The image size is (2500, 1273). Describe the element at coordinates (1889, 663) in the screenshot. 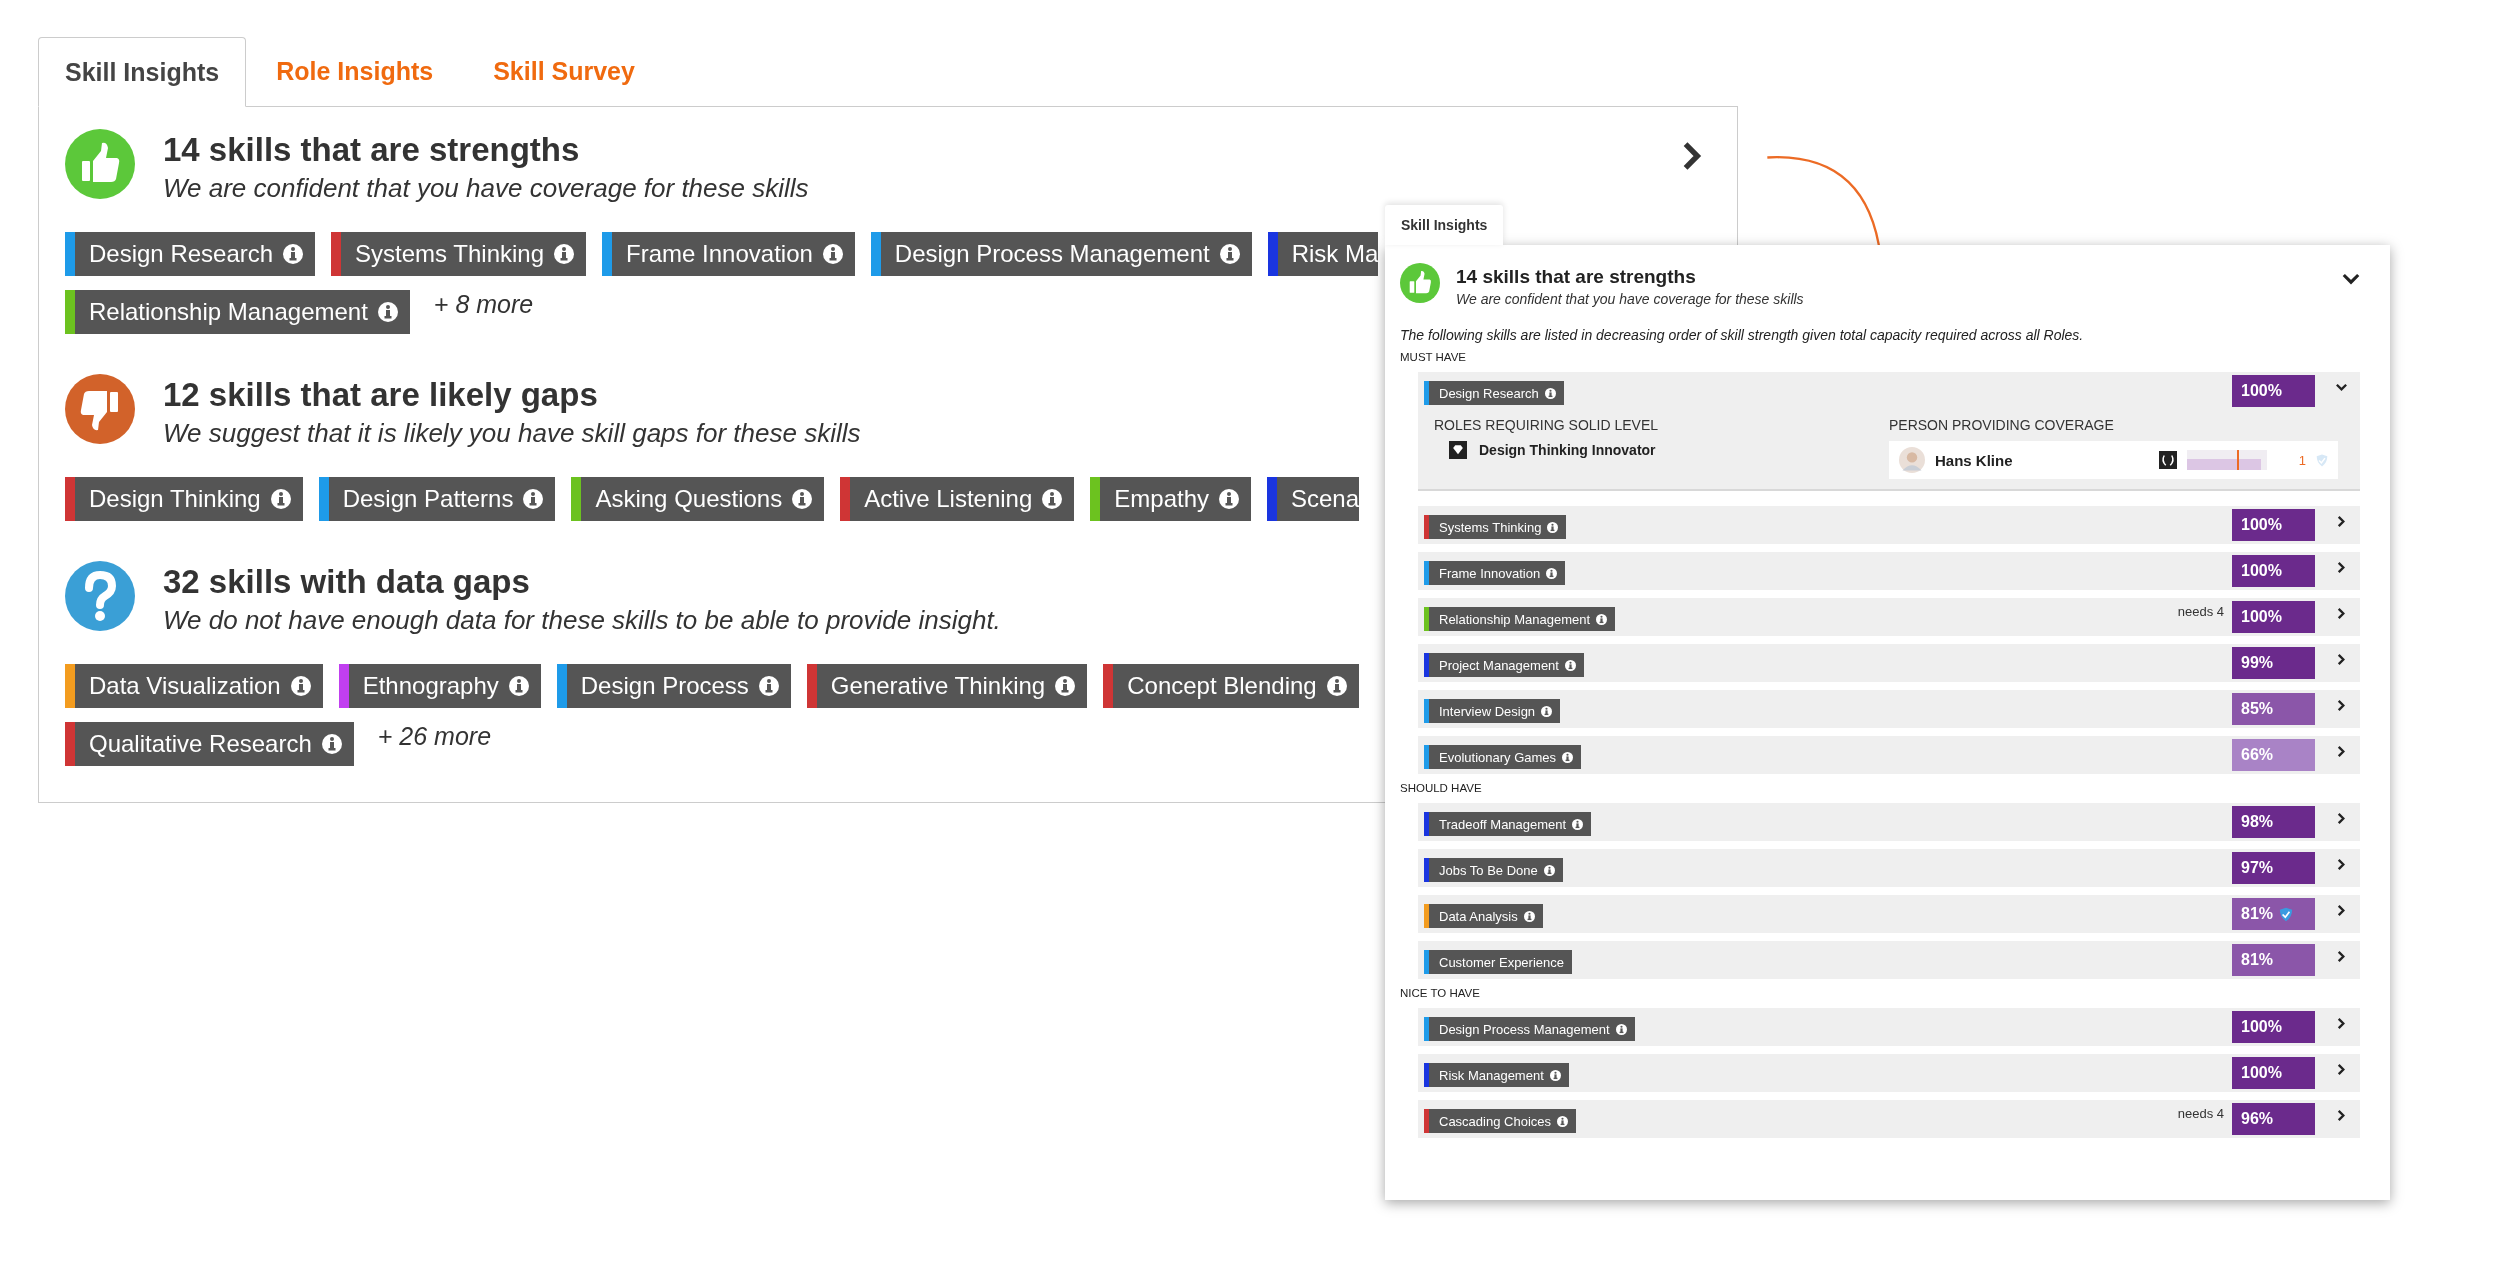

I see `skill-row: Project Management 99%` at that location.